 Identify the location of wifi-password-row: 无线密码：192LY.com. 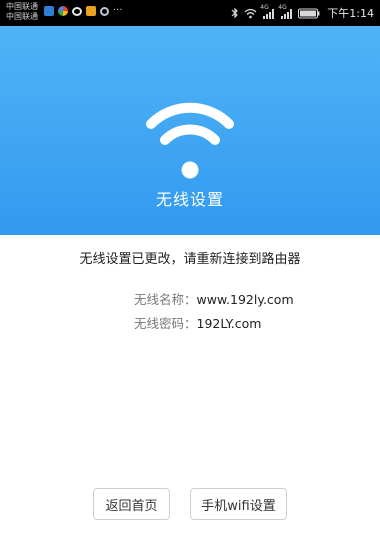
(197, 322).